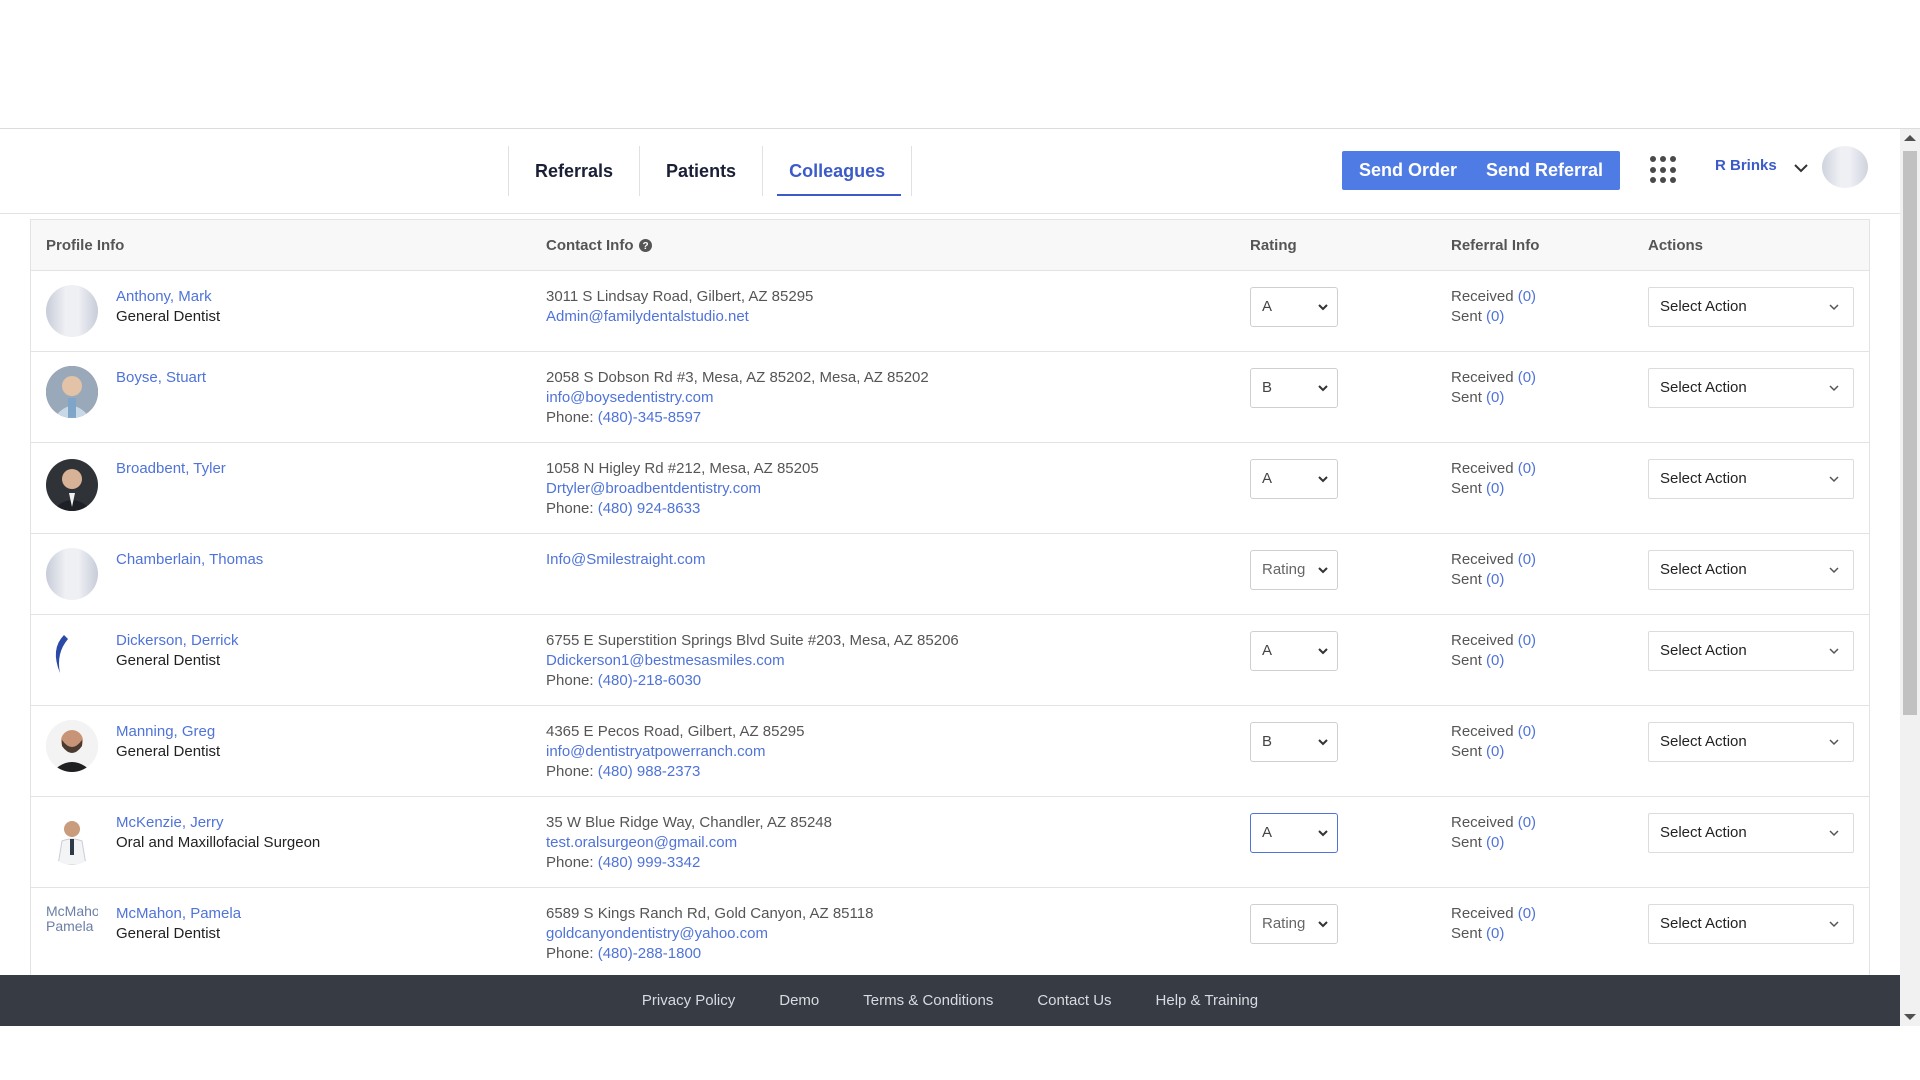 The width and height of the screenshot is (1920, 1080). I want to click on contact-email: Info@Smilestraight.com, so click(625, 560).